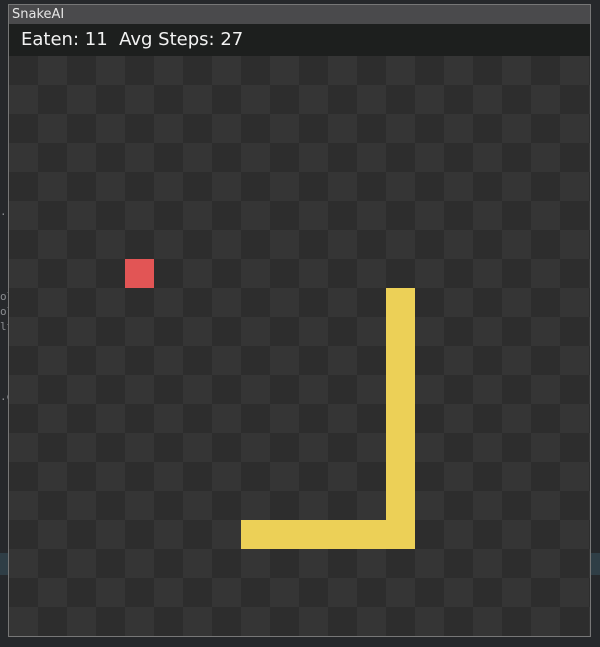 Image resolution: width=600 pixels, height=647 pixels. I want to click on window-title: SnakeAI, so click(38, 14).